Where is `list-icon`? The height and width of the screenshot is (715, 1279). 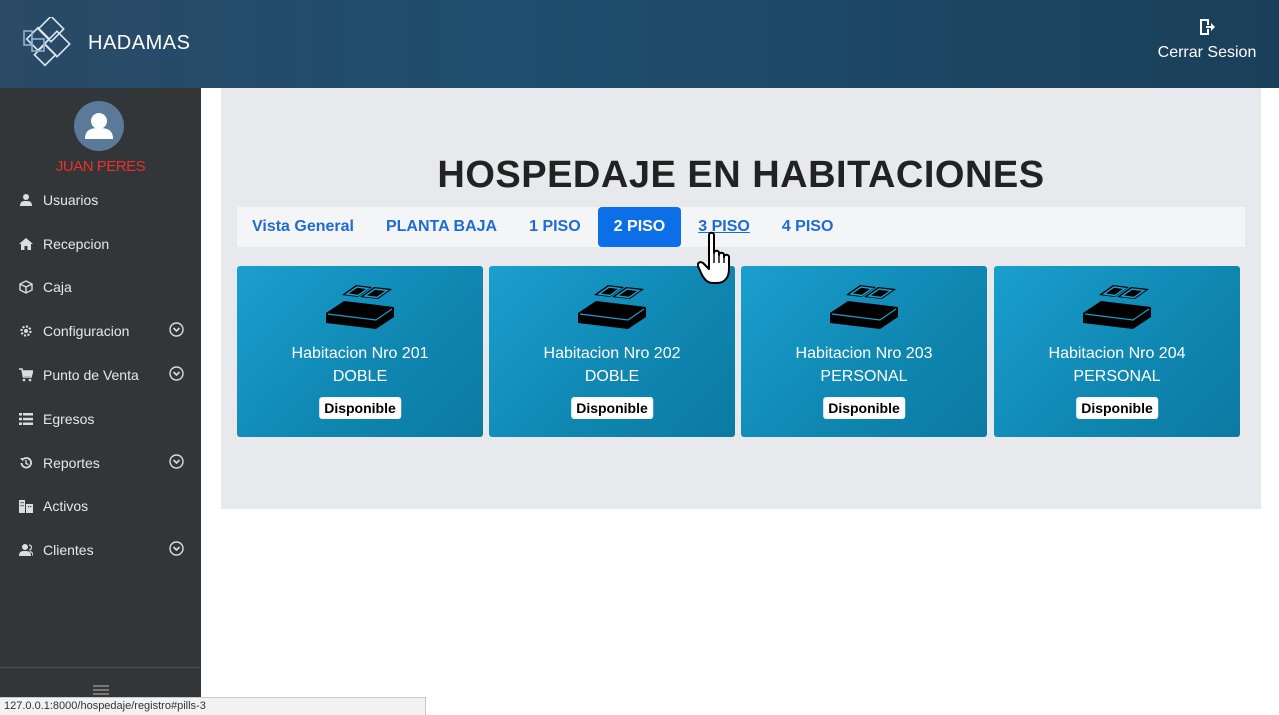
list-icon is located at coordinates (26, 418).